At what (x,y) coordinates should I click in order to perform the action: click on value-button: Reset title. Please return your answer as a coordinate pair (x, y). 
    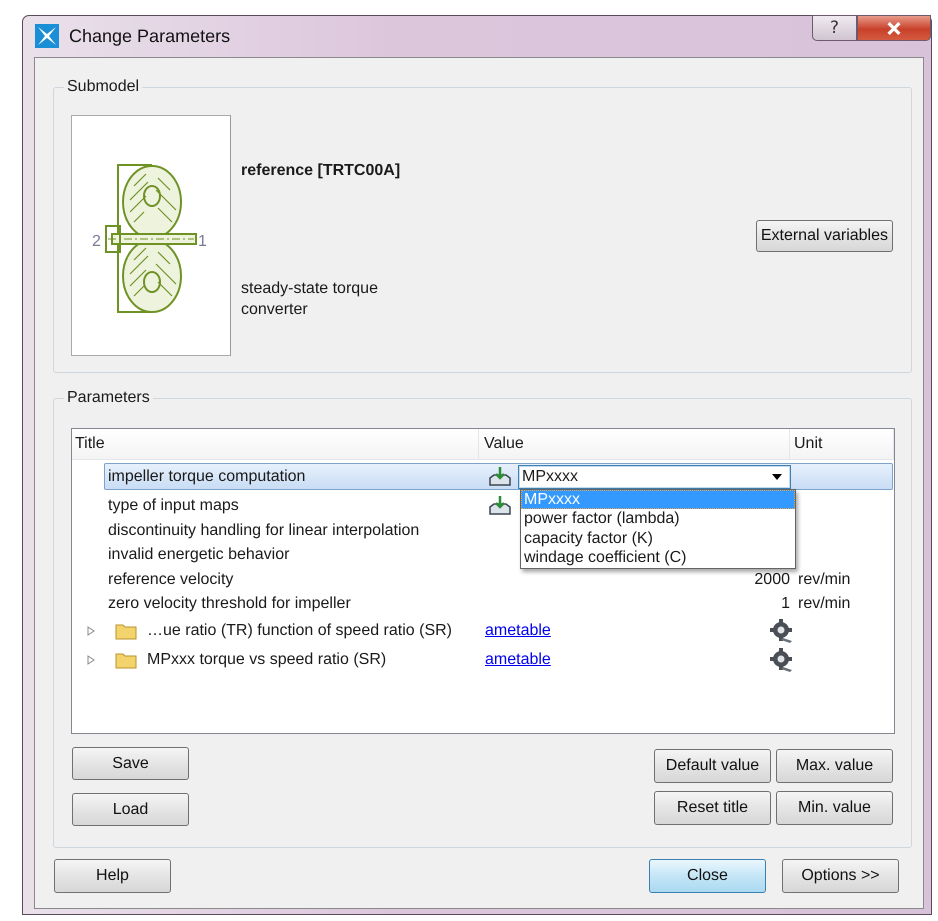
    Looking at the image, I should click on (712, 808).